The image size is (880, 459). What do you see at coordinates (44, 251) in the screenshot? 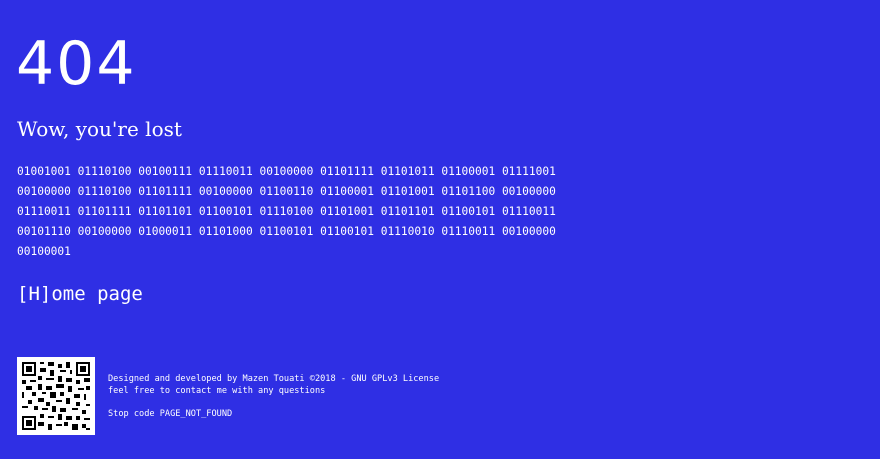
I see `binary-line: 00100001` at bounding box center [44, 251].